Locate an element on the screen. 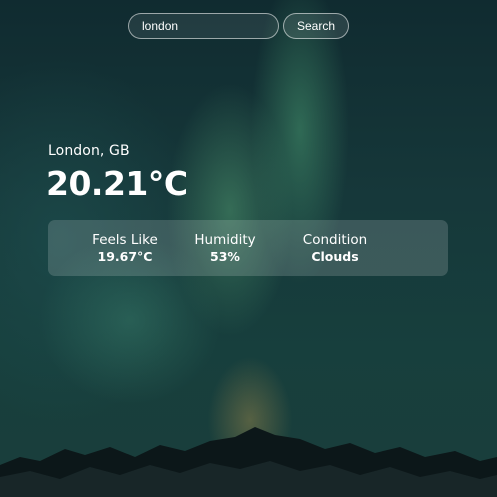  condition-detail: Condition Clouds is located at coordinates (335, 247).